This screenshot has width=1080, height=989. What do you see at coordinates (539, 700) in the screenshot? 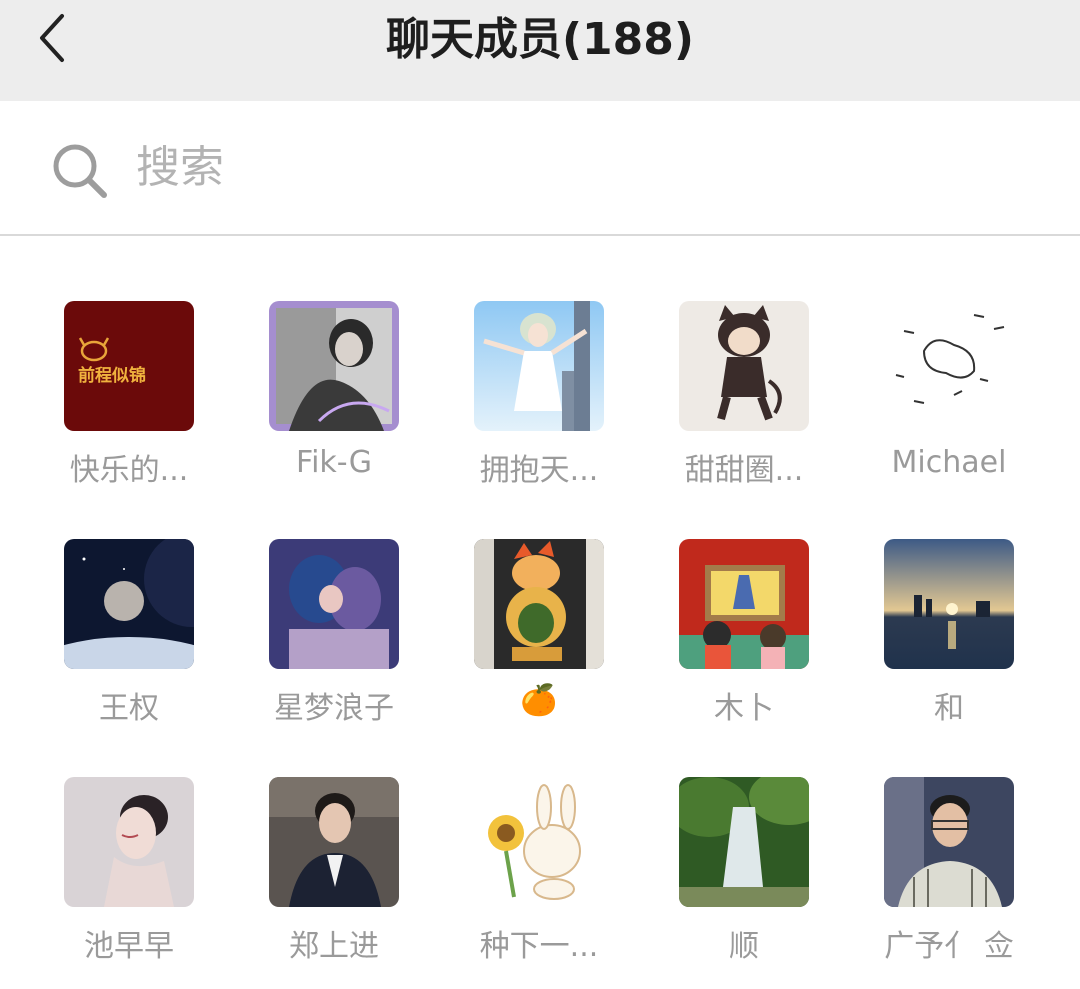
I see `member-name: 🍊` at bounding box center [539, 700].